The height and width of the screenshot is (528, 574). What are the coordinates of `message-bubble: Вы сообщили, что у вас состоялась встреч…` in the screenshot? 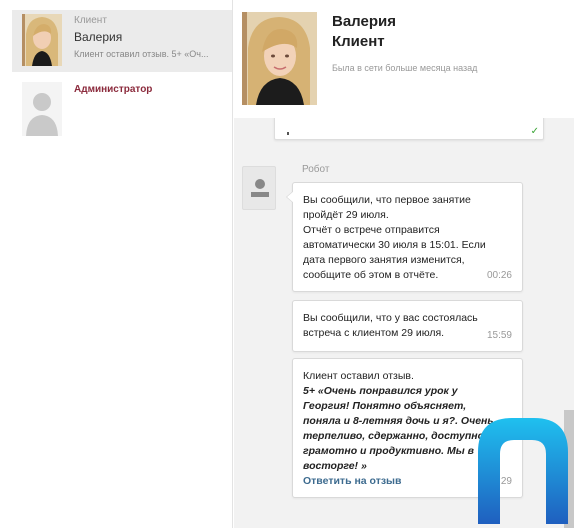 It's located at (407, 326).